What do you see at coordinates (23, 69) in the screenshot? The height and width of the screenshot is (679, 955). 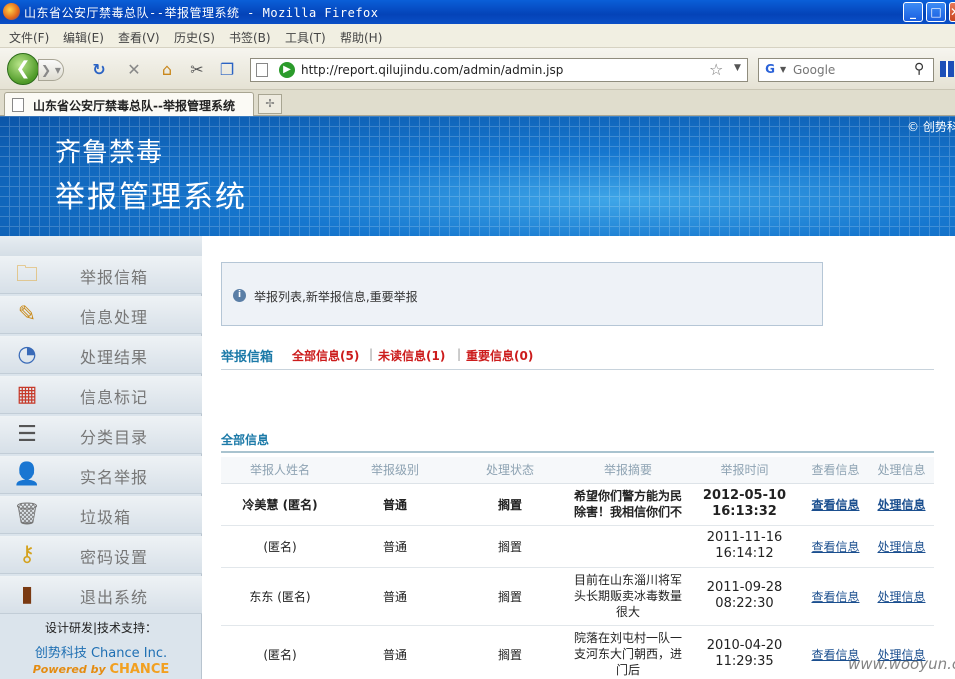 I see `back-button: ❮` at bounding box center [23, 69].